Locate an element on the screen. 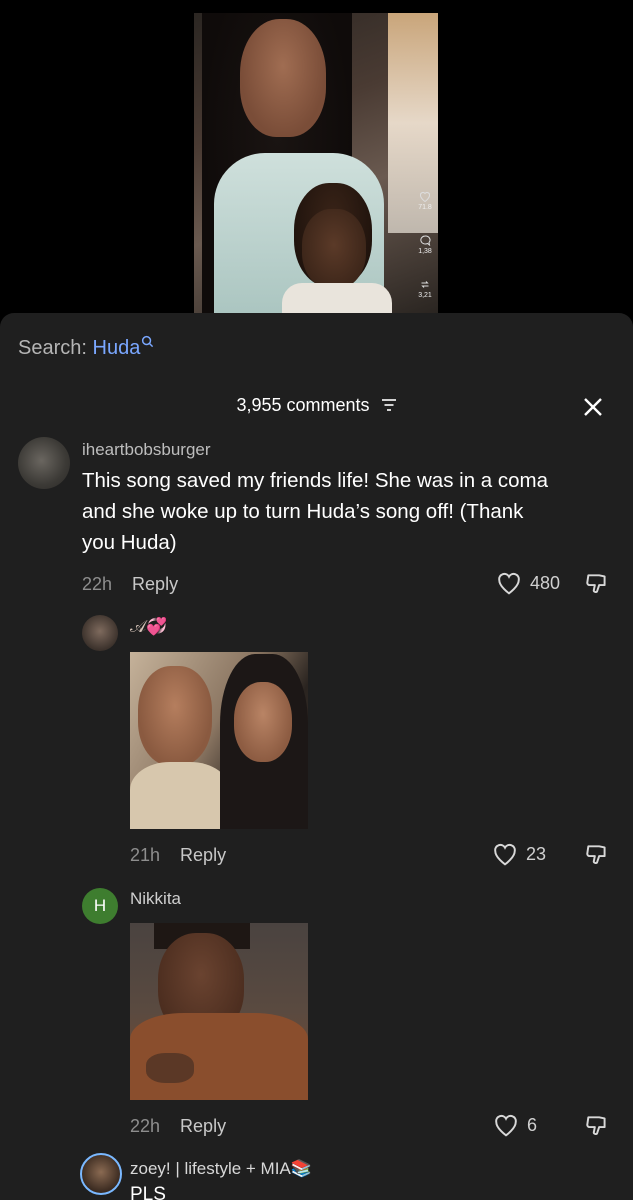  reply-time: 21h is located at coordinates (145, 855).